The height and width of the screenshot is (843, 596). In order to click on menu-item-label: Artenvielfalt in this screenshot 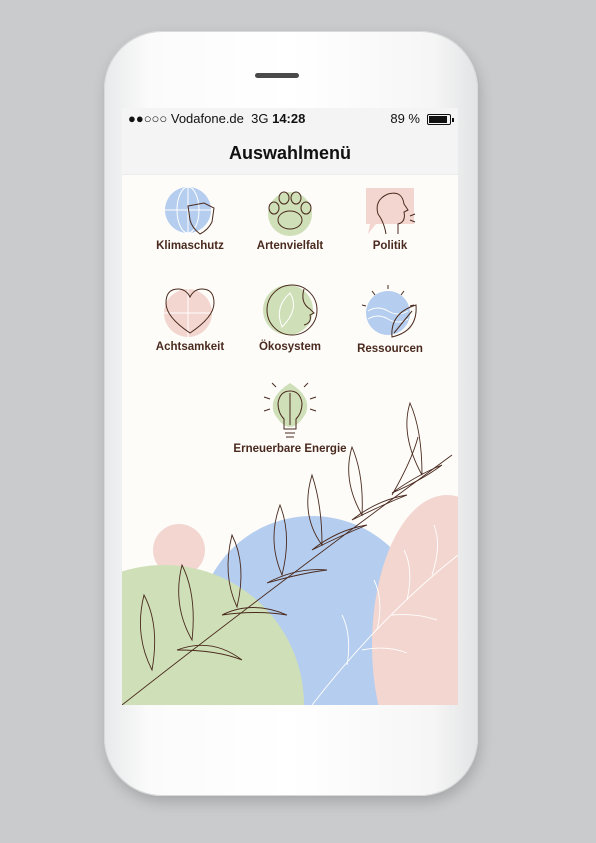, I will do `click(290, 246)`.